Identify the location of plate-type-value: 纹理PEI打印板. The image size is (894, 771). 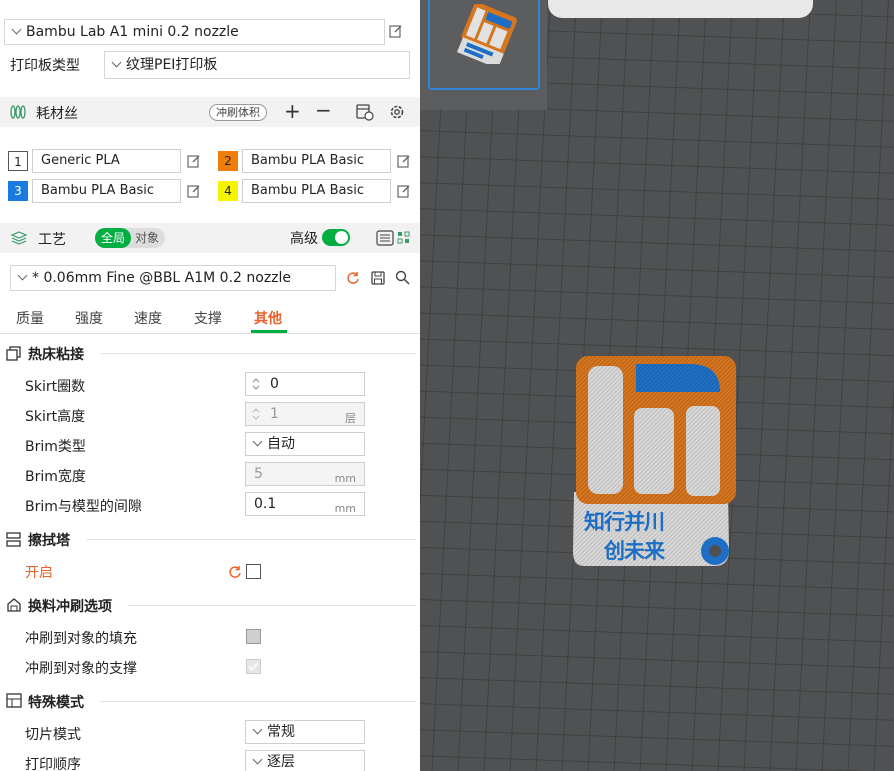
(172, 65).